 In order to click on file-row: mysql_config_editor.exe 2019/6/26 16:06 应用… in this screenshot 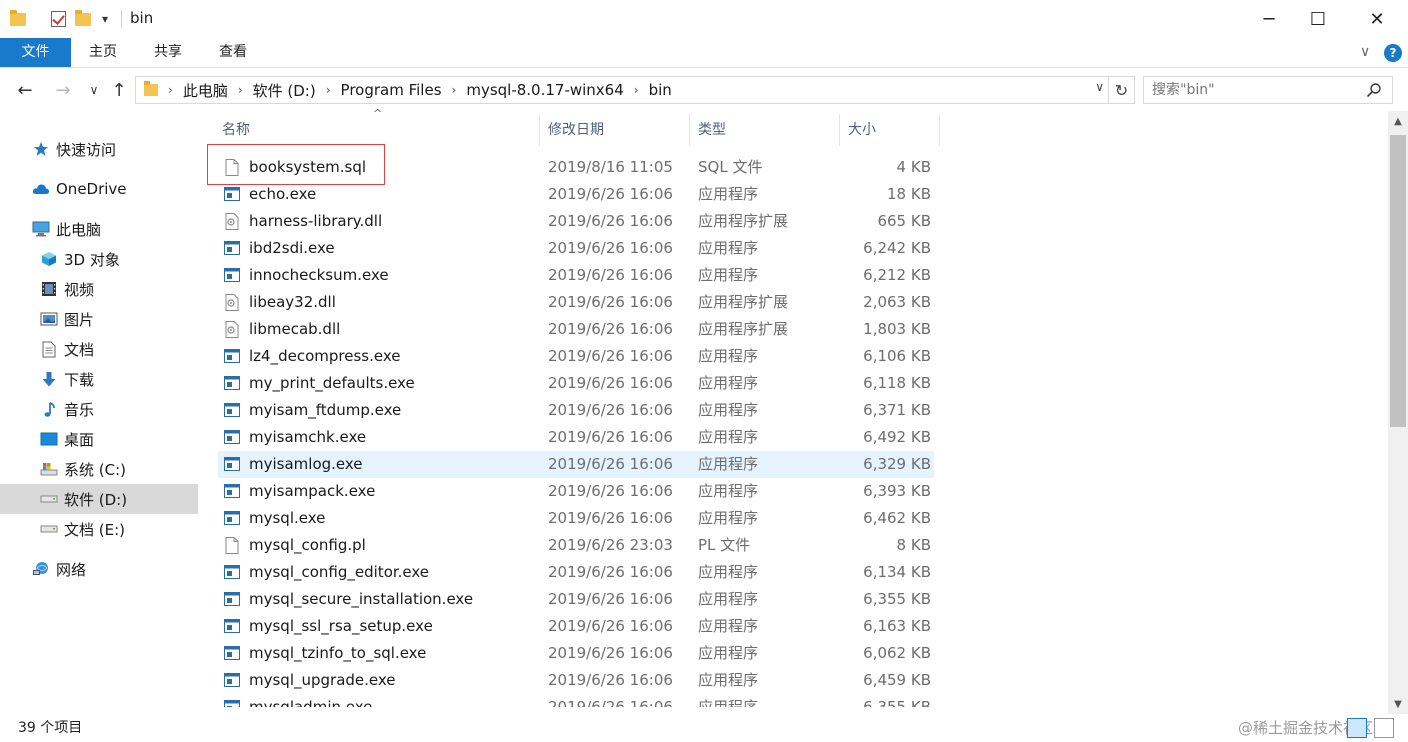, I will do `click(576, 572)`.